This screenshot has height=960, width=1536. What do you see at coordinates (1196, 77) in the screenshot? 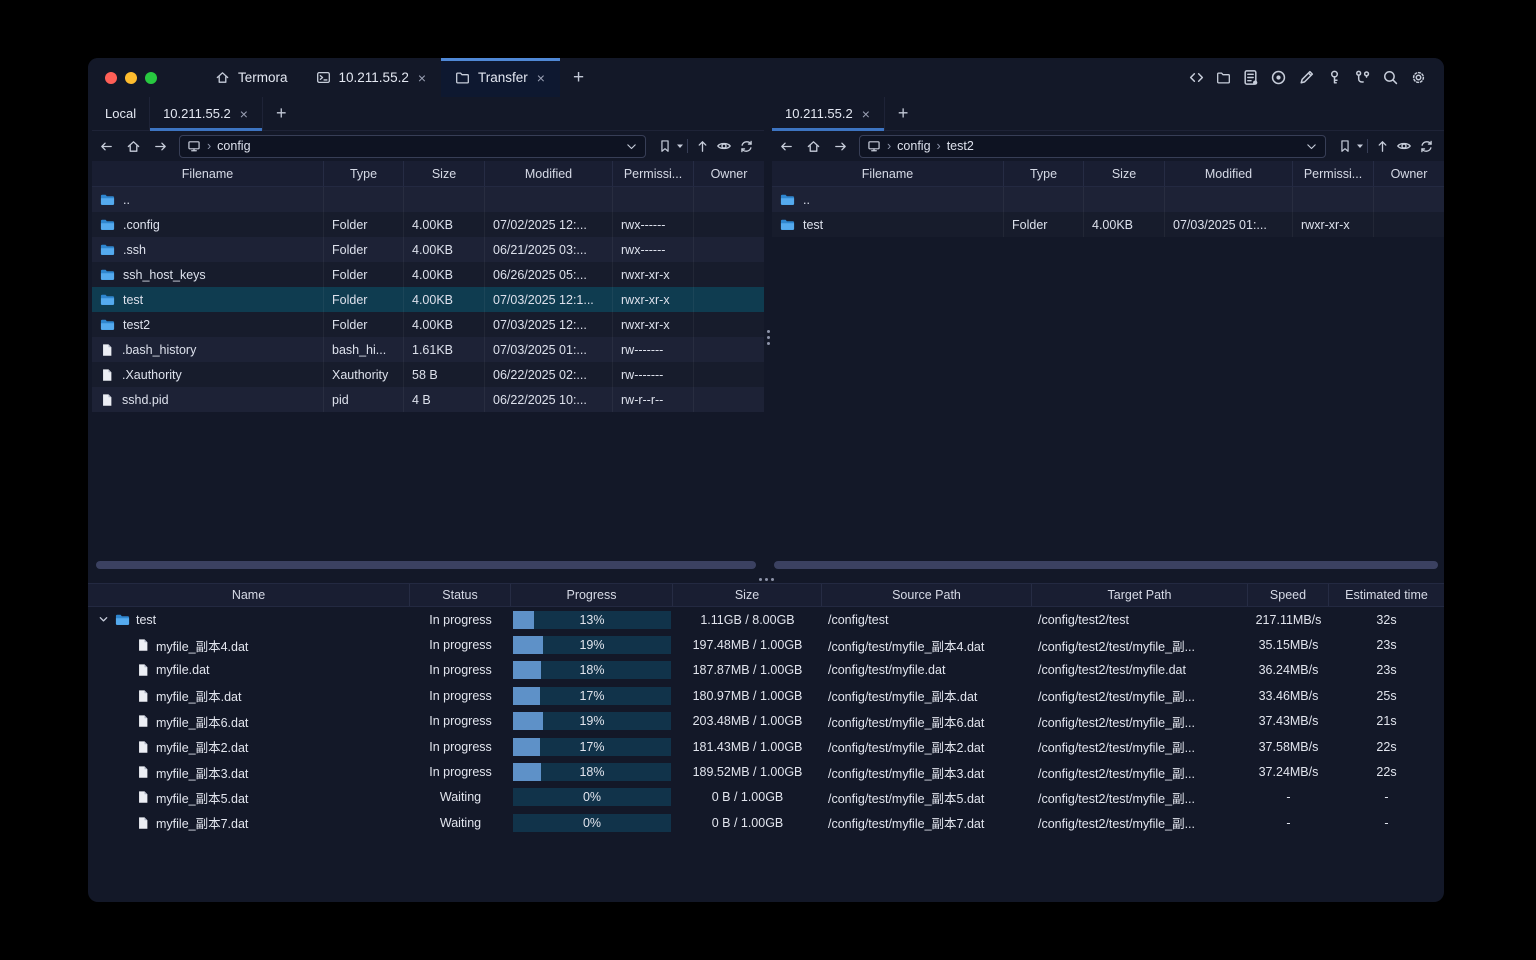
I see `code-icon` at bounding box center [1196, 77].